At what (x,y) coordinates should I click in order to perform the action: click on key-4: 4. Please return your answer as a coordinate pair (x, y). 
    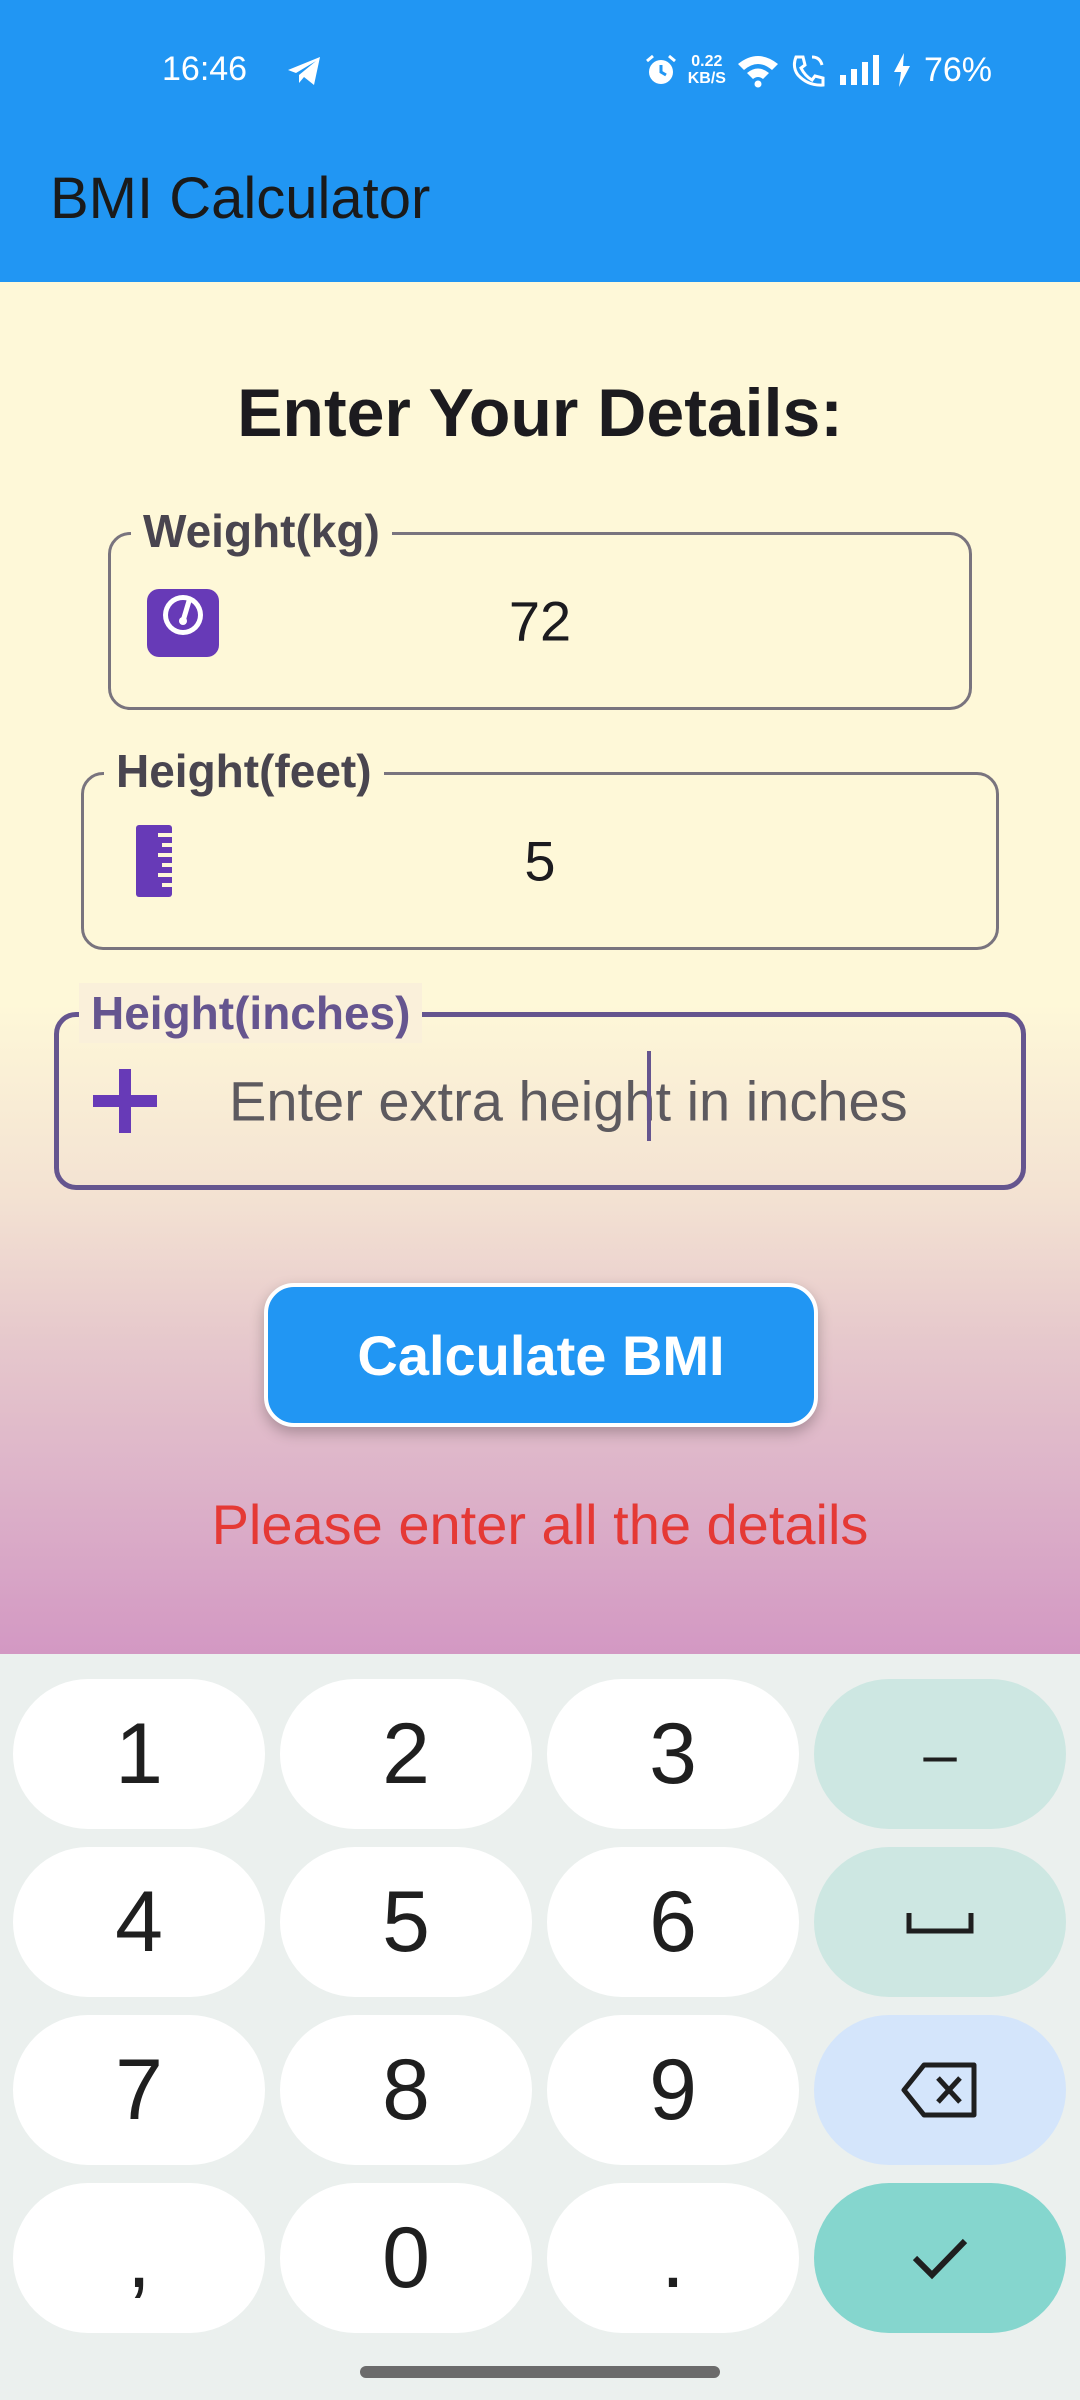
    Looking at the image, I should click on (139, 1922).